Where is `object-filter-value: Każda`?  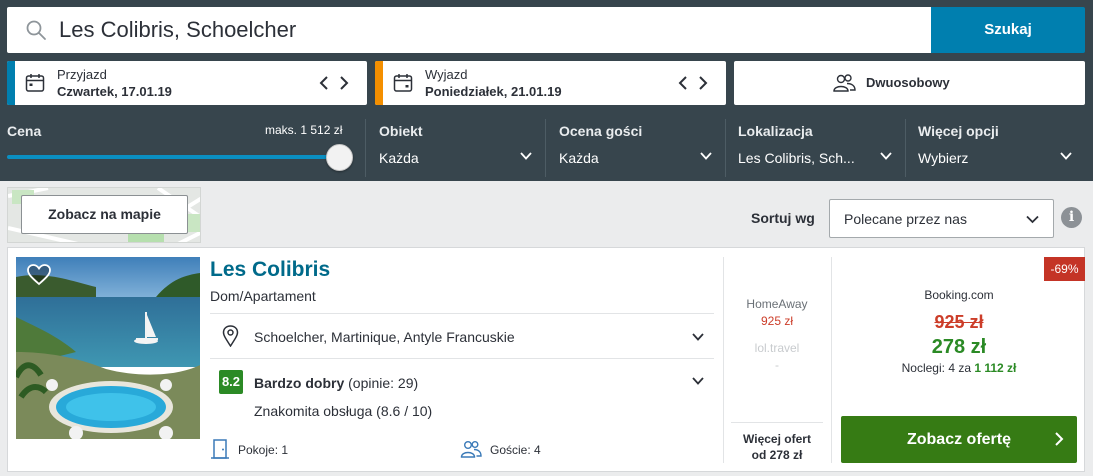 object-filter-value: Każda is located at coordinates (399, 158).